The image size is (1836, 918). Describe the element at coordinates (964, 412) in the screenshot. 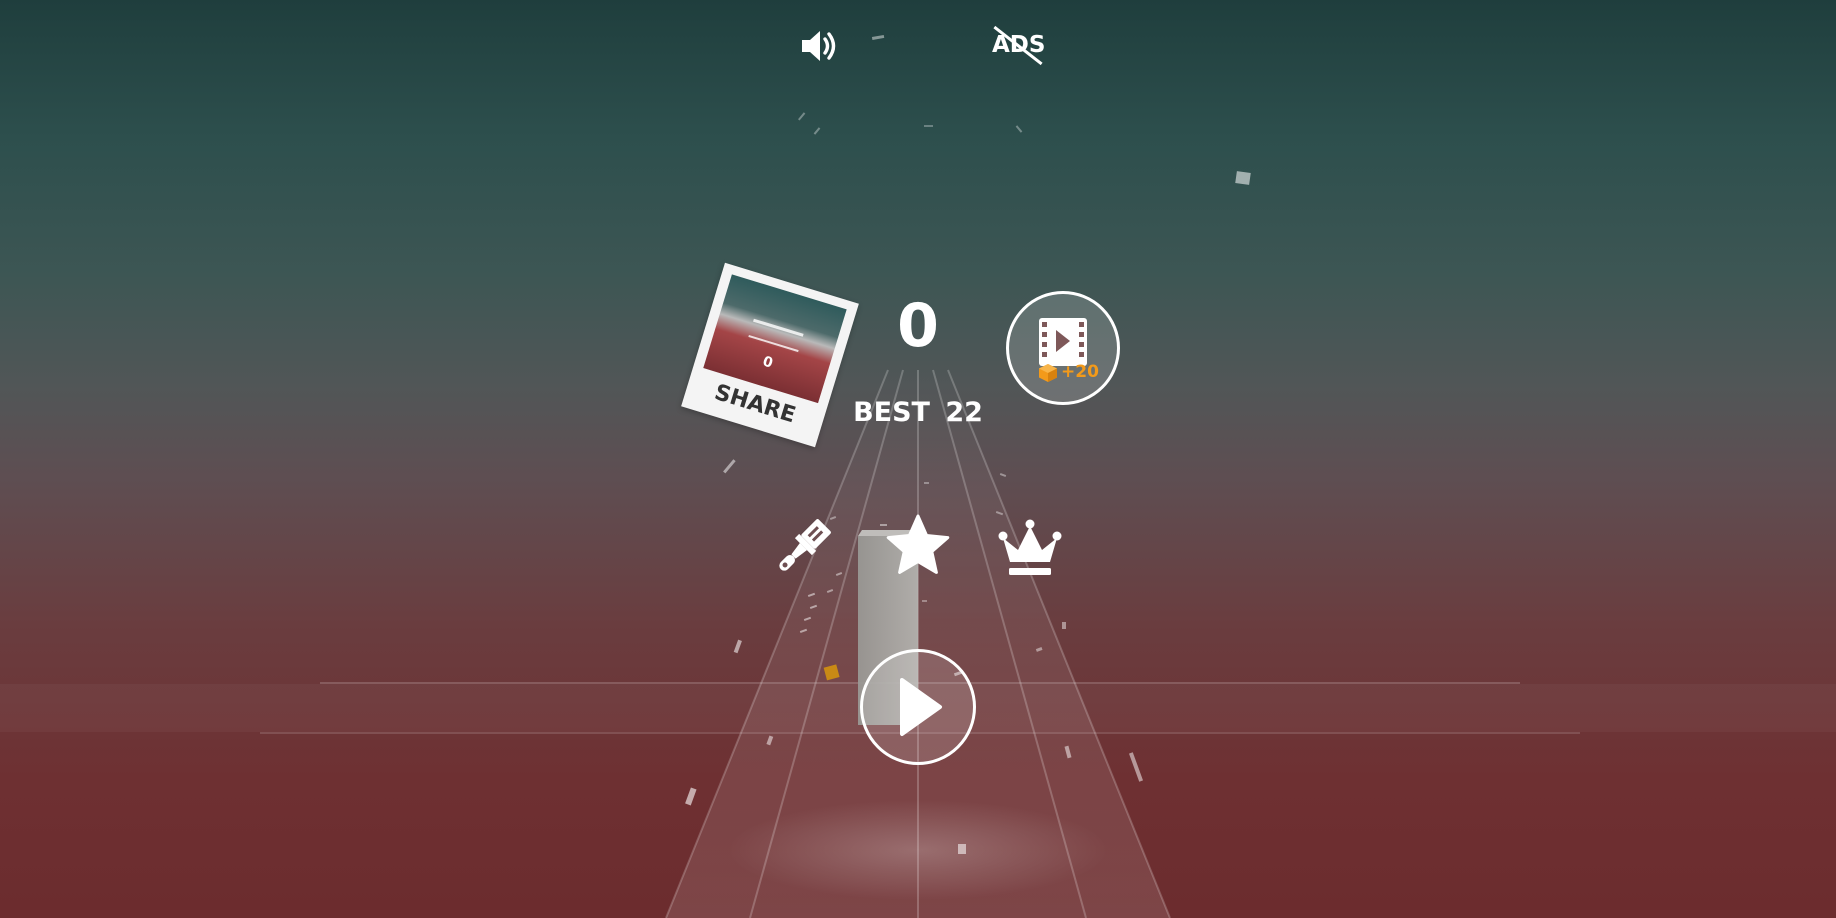

I see `best-score-value: 22` at that location.